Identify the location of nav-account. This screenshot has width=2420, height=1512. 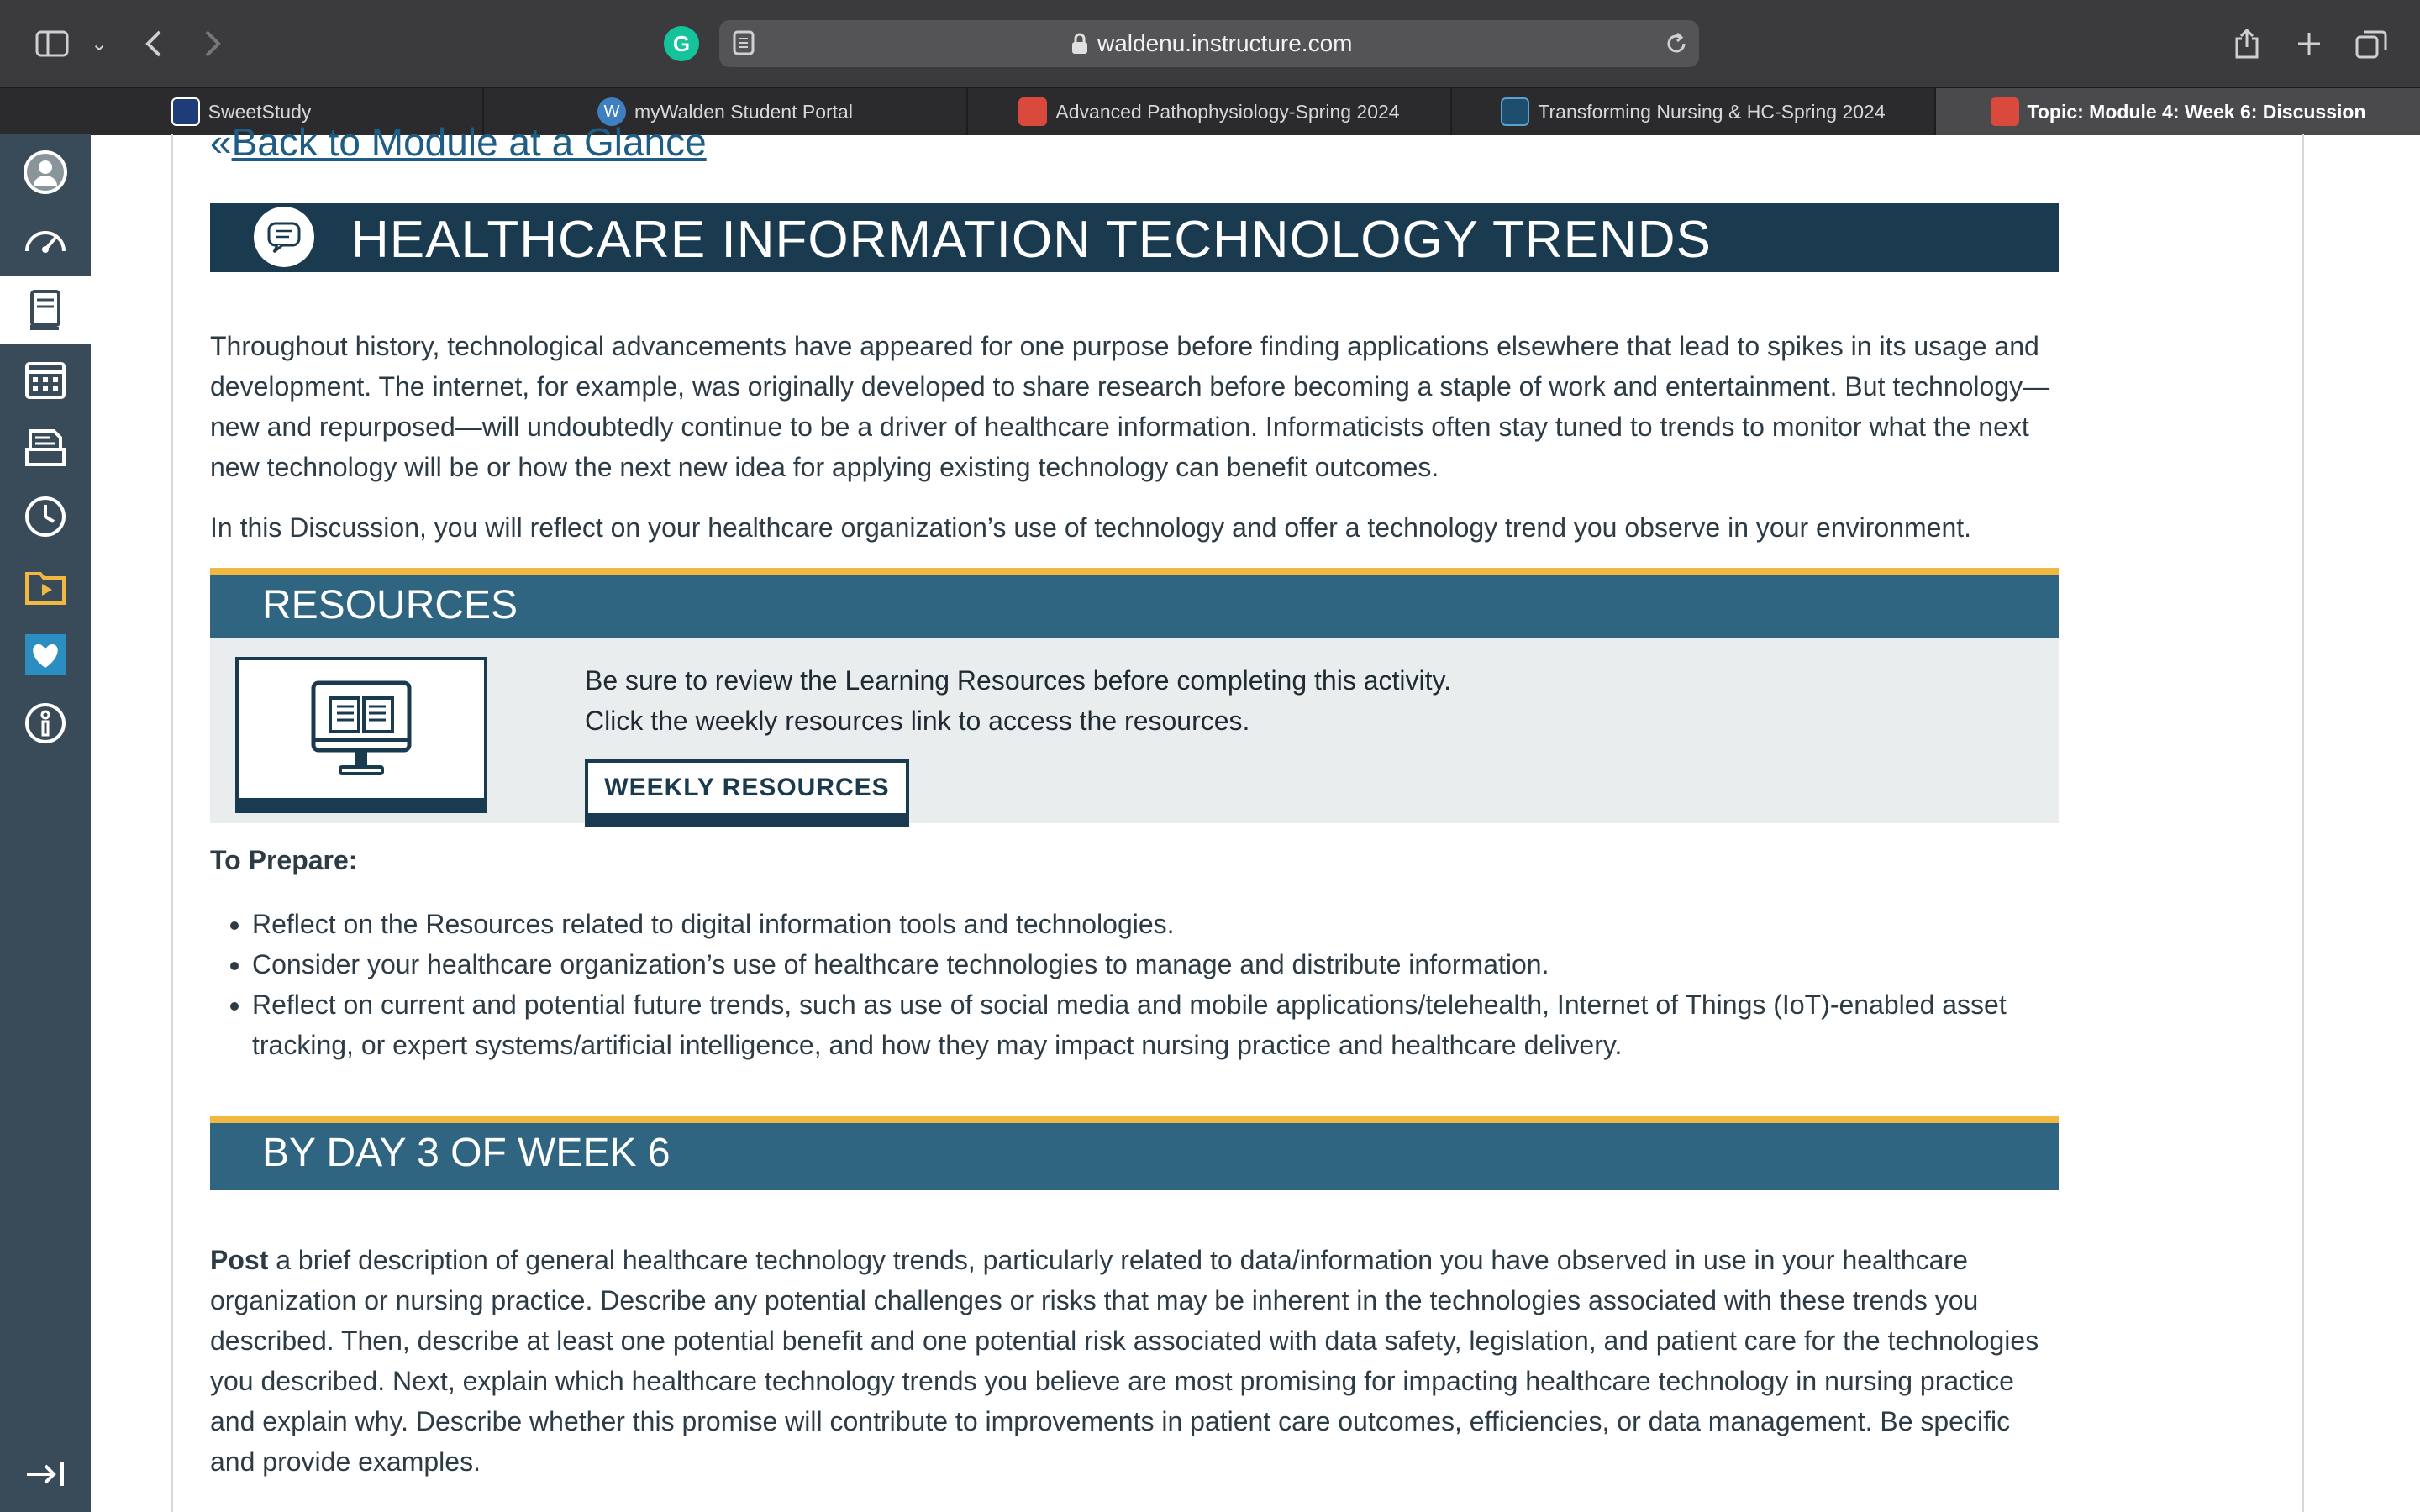
(45, 172).